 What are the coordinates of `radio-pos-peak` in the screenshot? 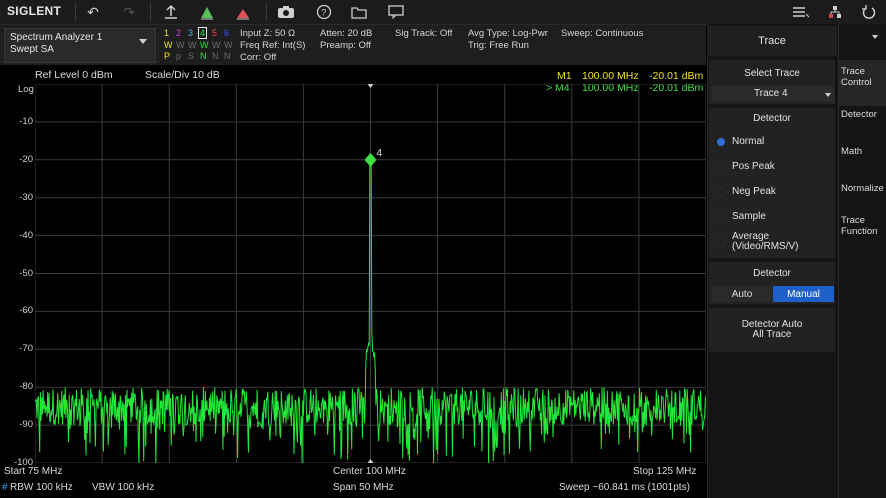 It's located at (721, 167).